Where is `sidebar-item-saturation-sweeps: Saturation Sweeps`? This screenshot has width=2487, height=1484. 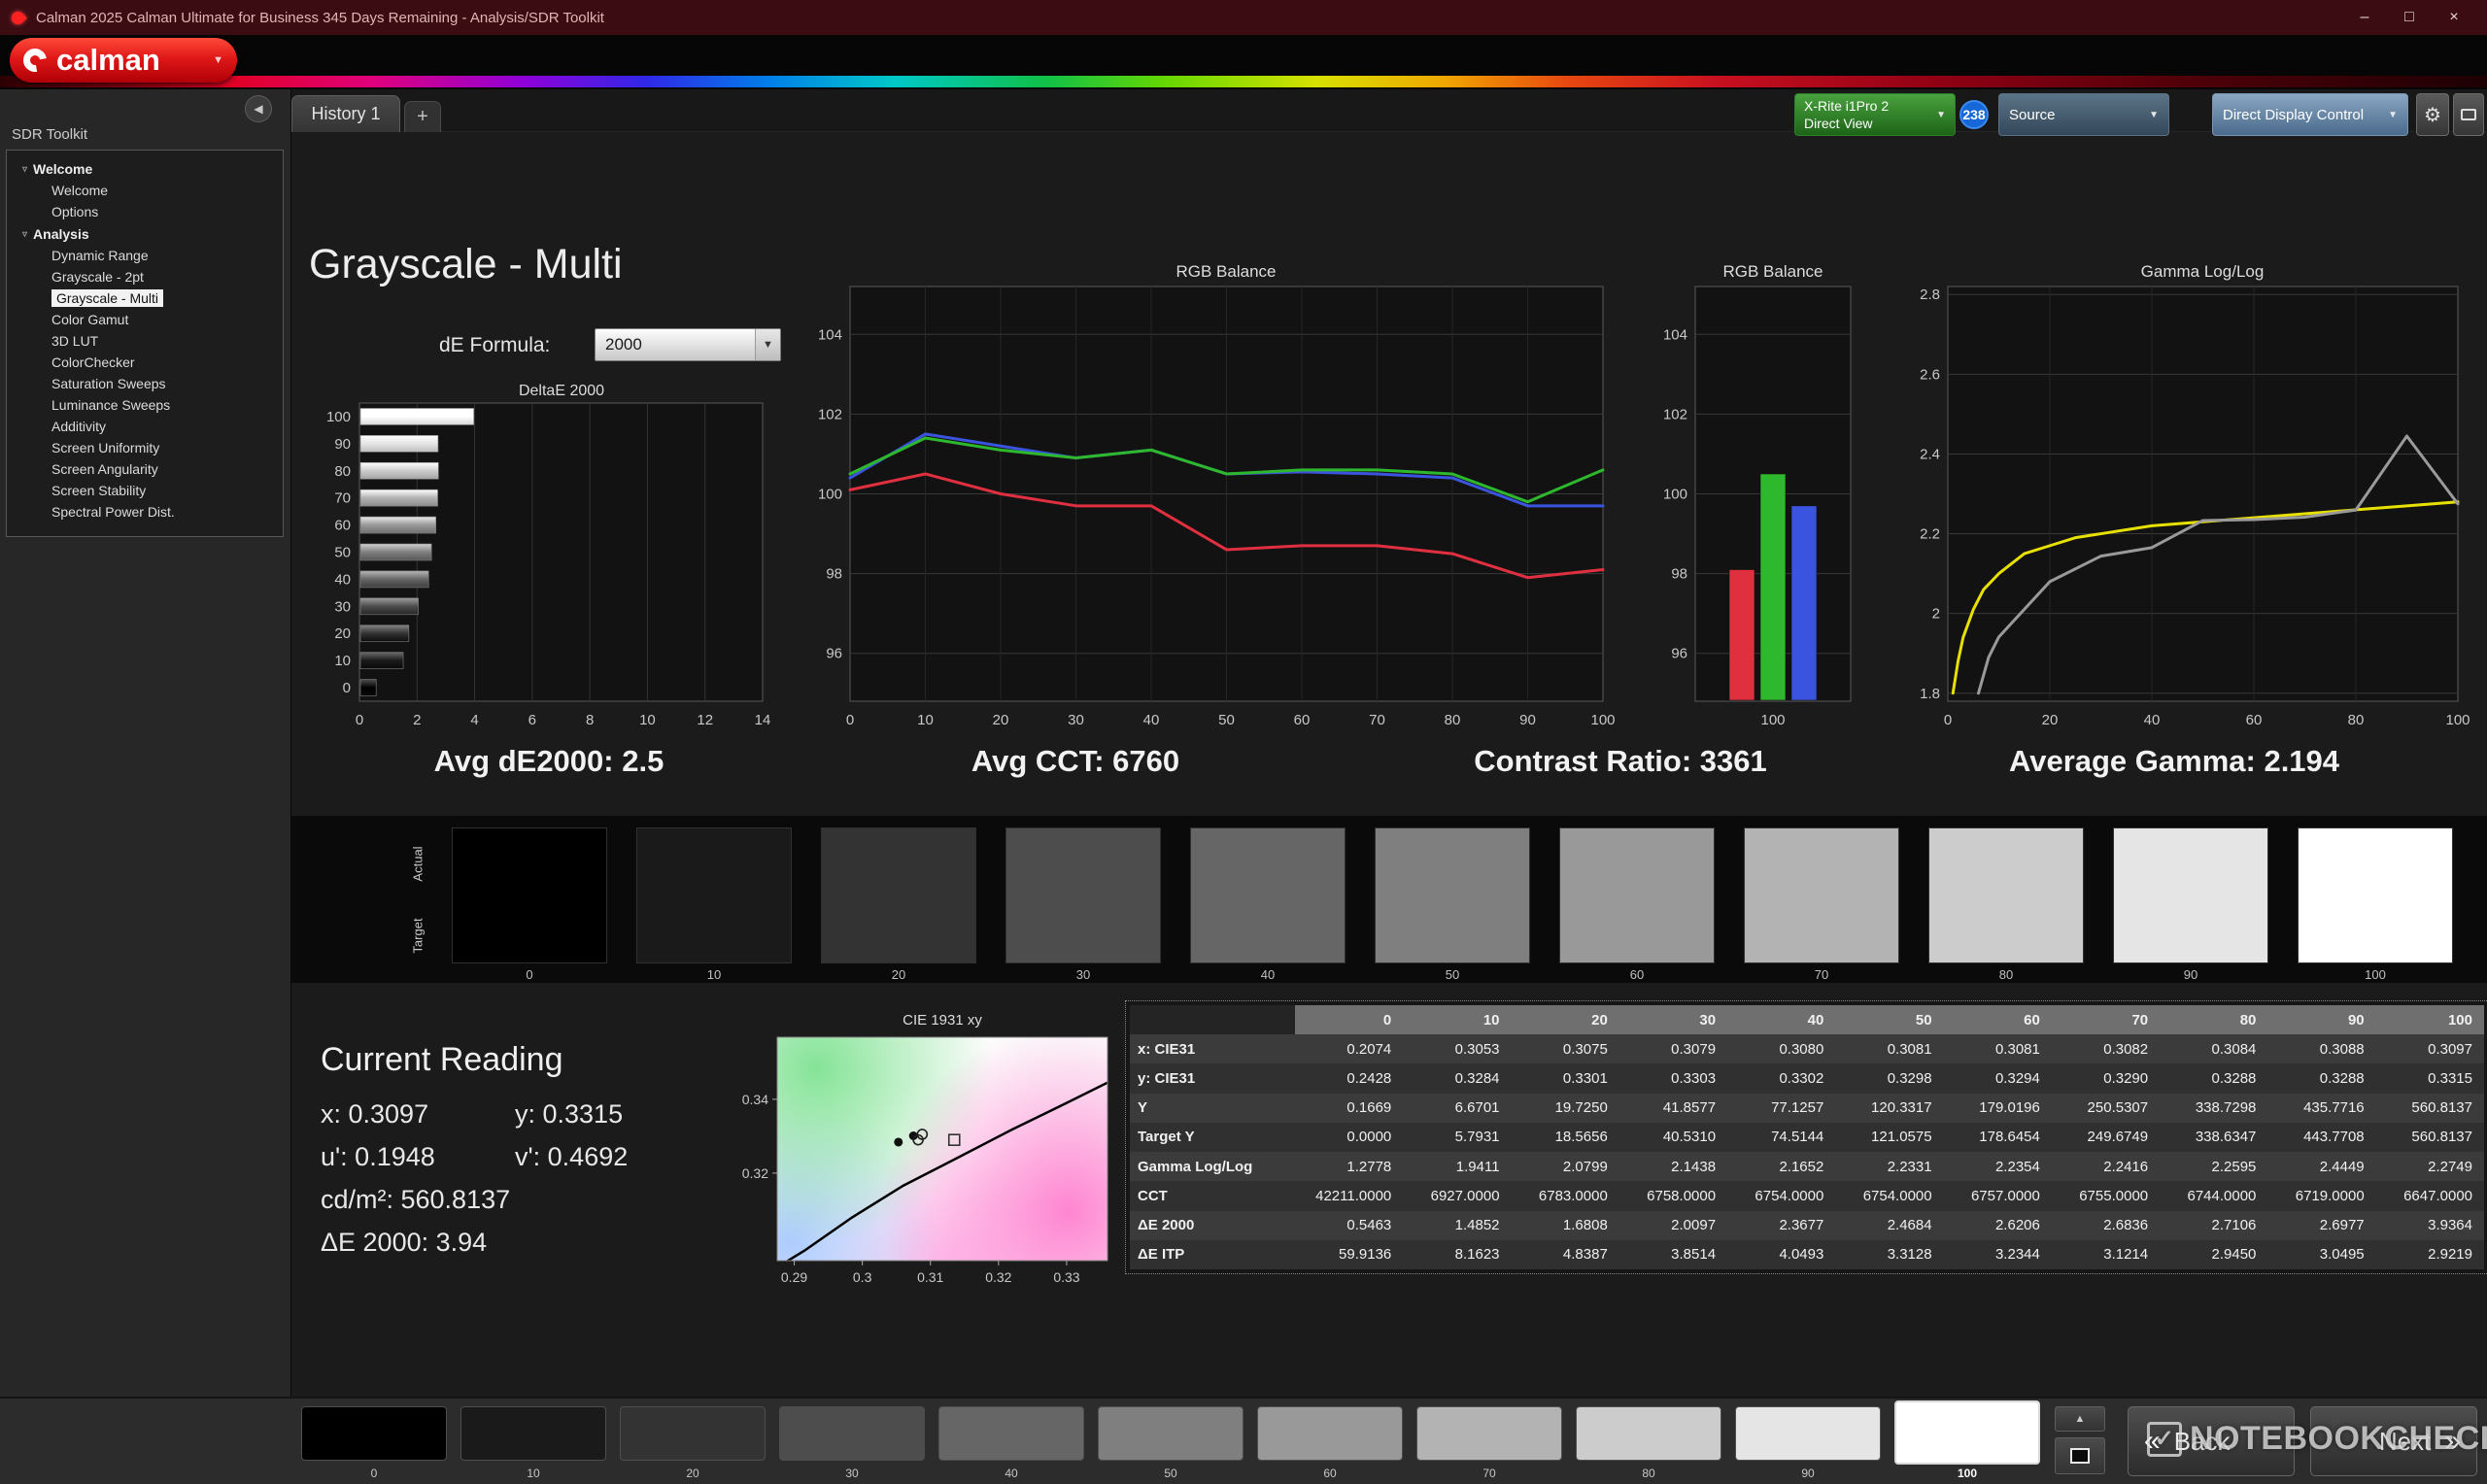
sidebar-item-saturation-sweeps: Saturation Sweeps is located at coordinates (145, 383).